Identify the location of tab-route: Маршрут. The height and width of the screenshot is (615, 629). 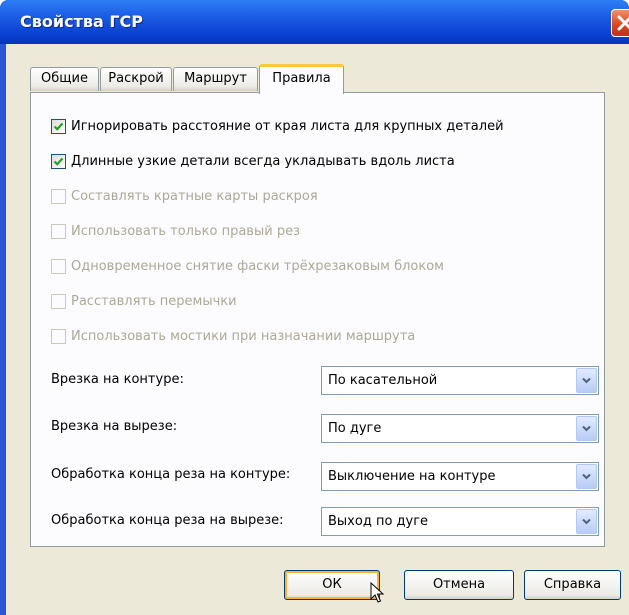
(215, 79).